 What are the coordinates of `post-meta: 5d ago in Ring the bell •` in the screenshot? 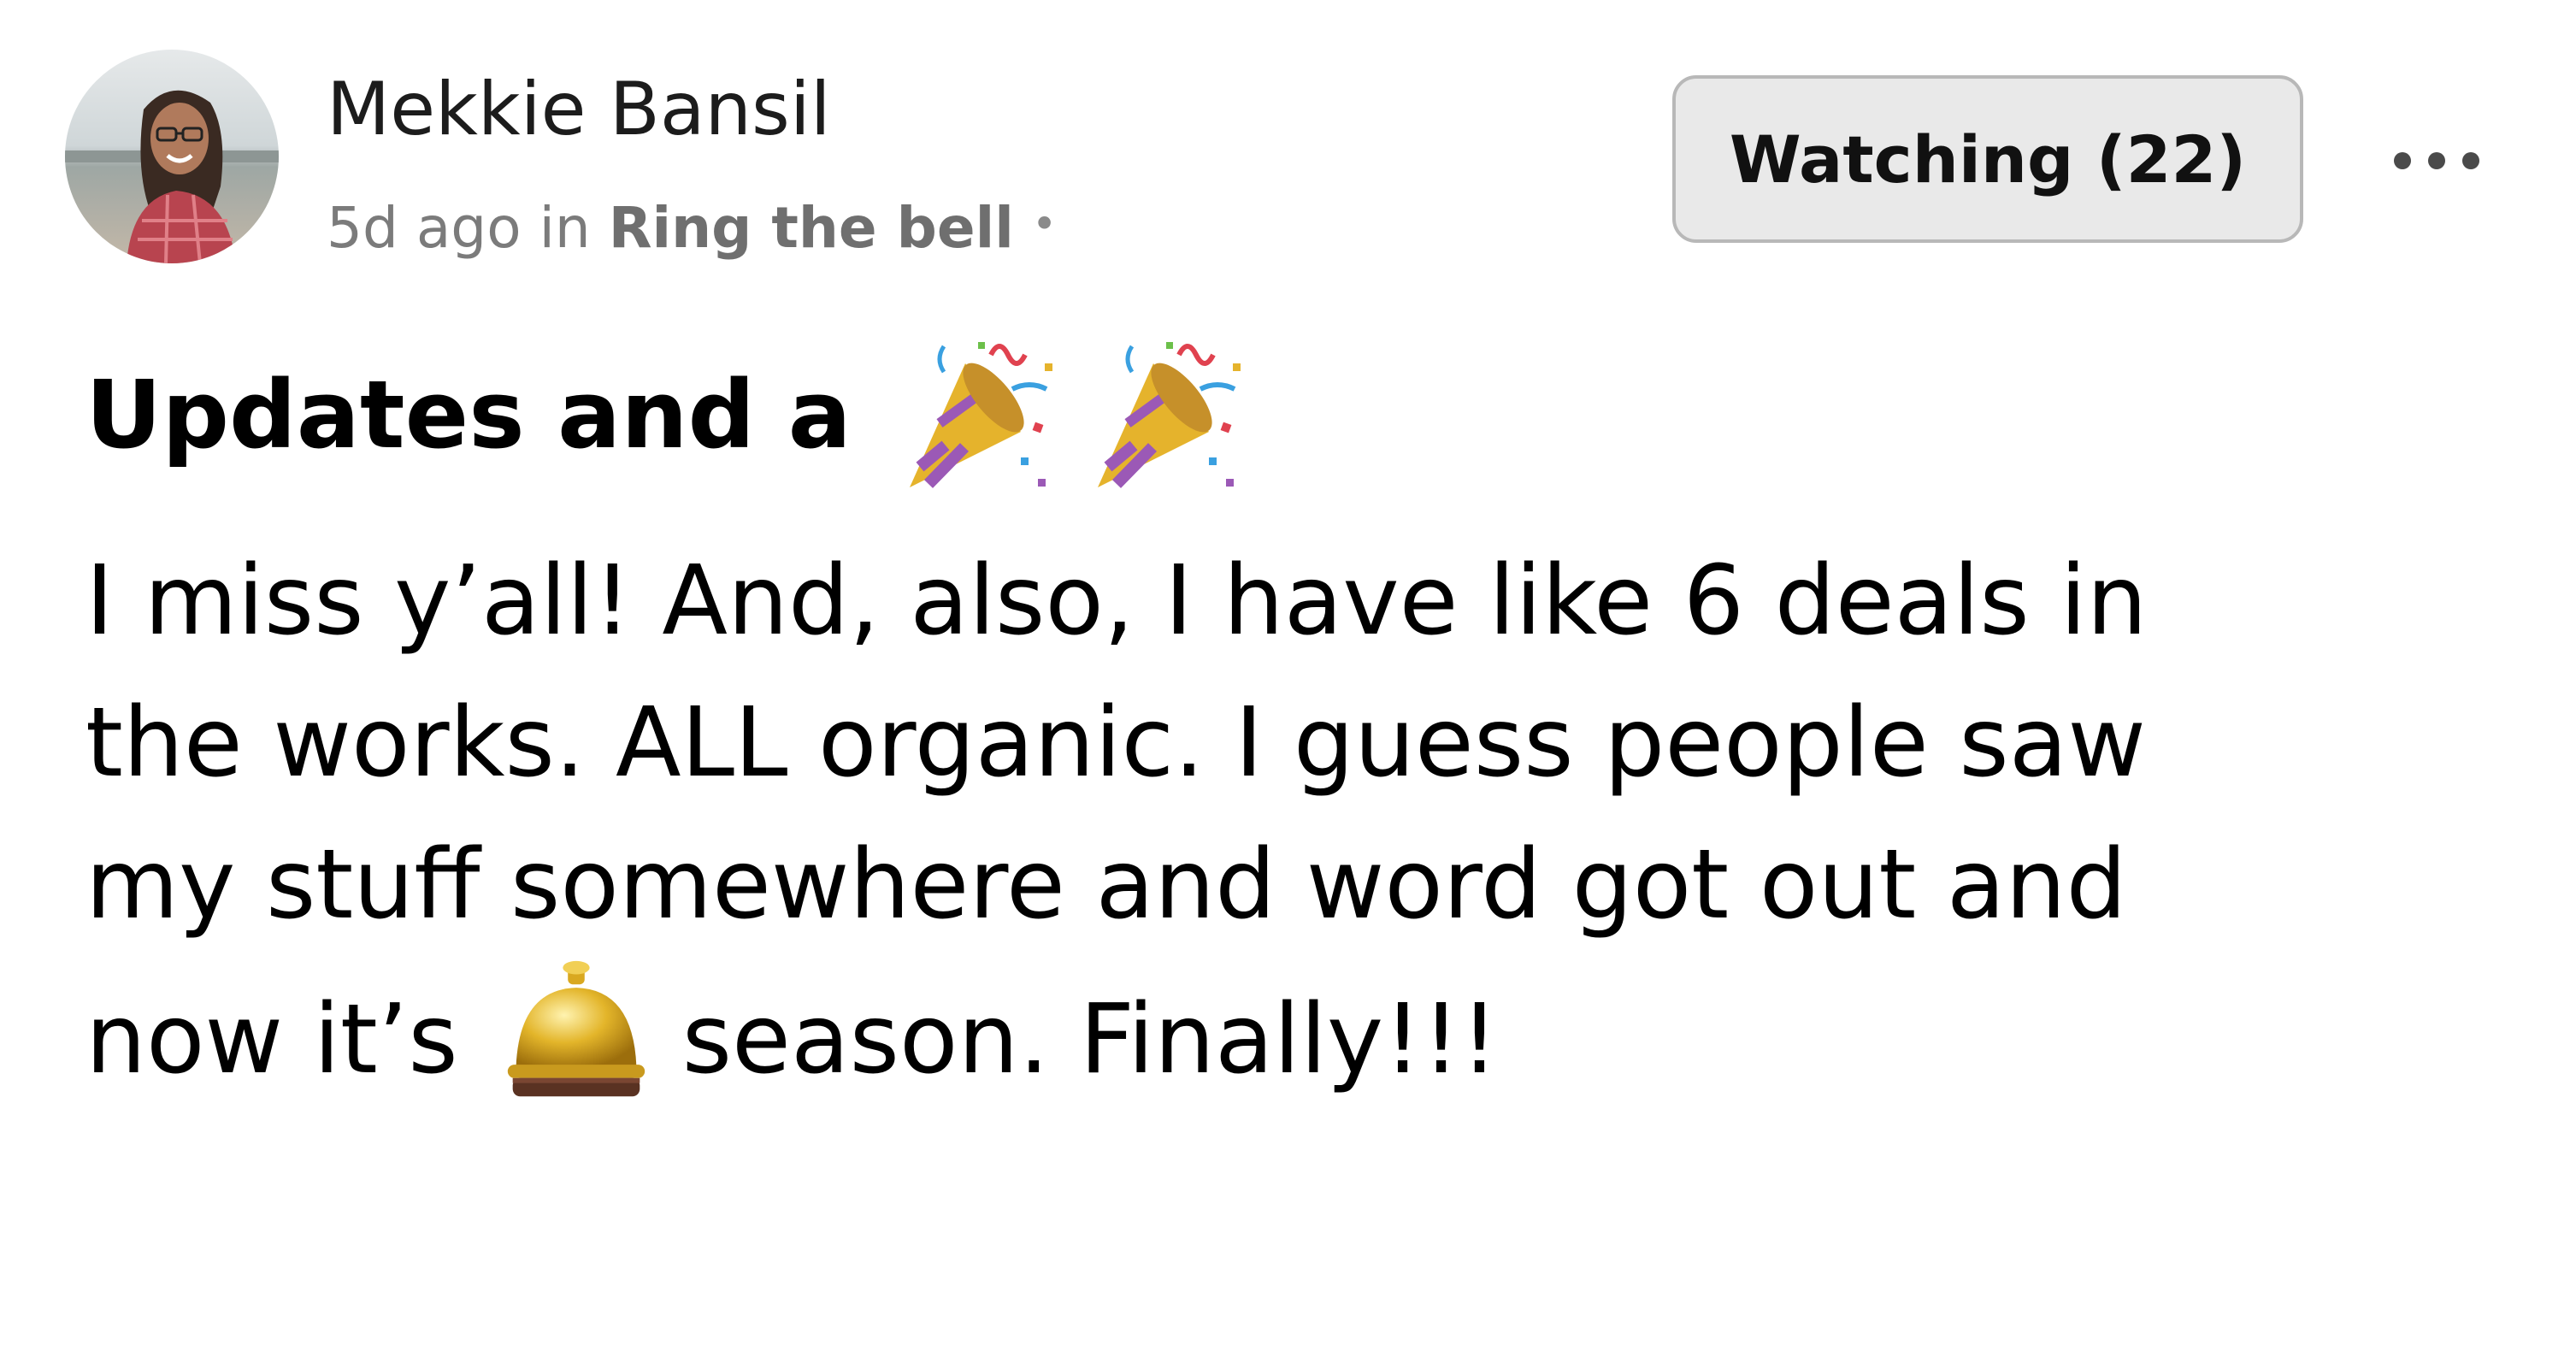 It's located at (692, 226).